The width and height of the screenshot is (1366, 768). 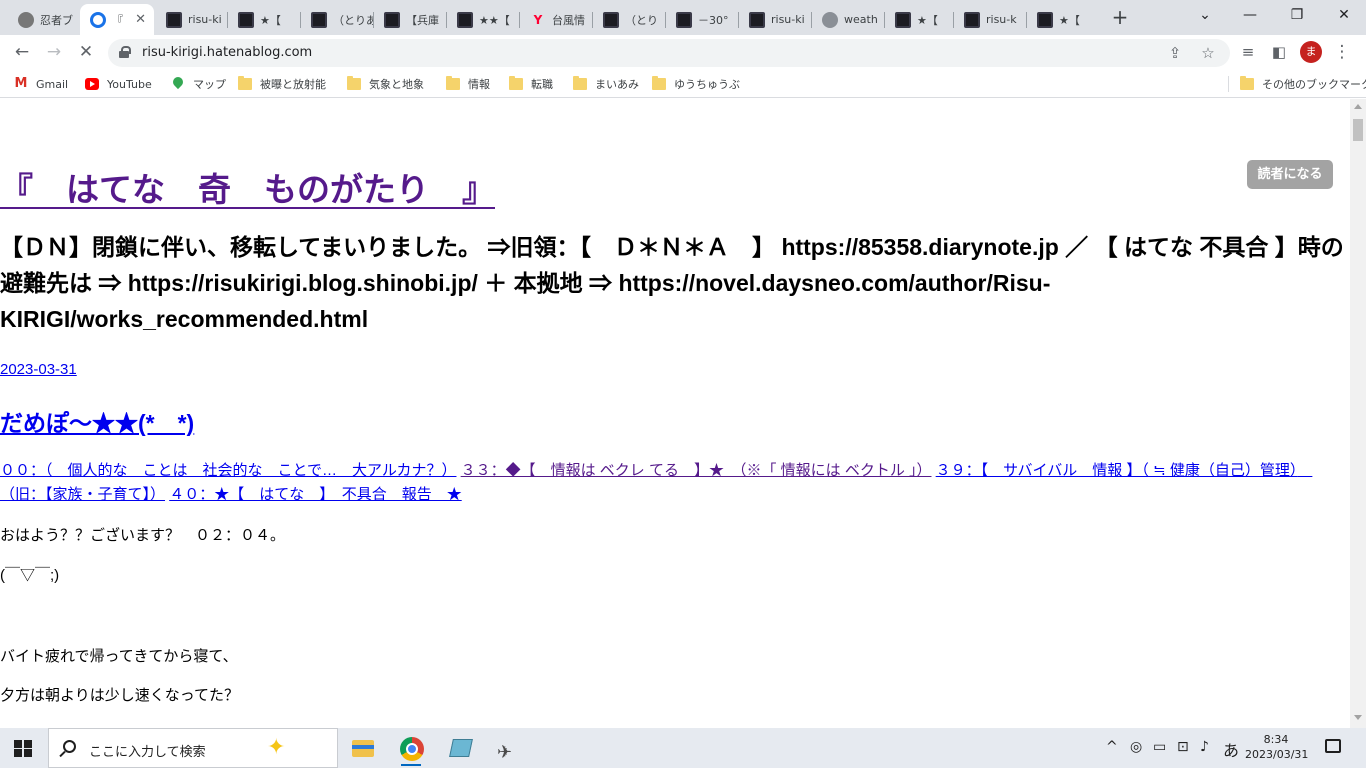 What do you see at coordinates (702, 19) in the screenshot?
I see `tab-9: －30°` at bounding box center [702, 19].